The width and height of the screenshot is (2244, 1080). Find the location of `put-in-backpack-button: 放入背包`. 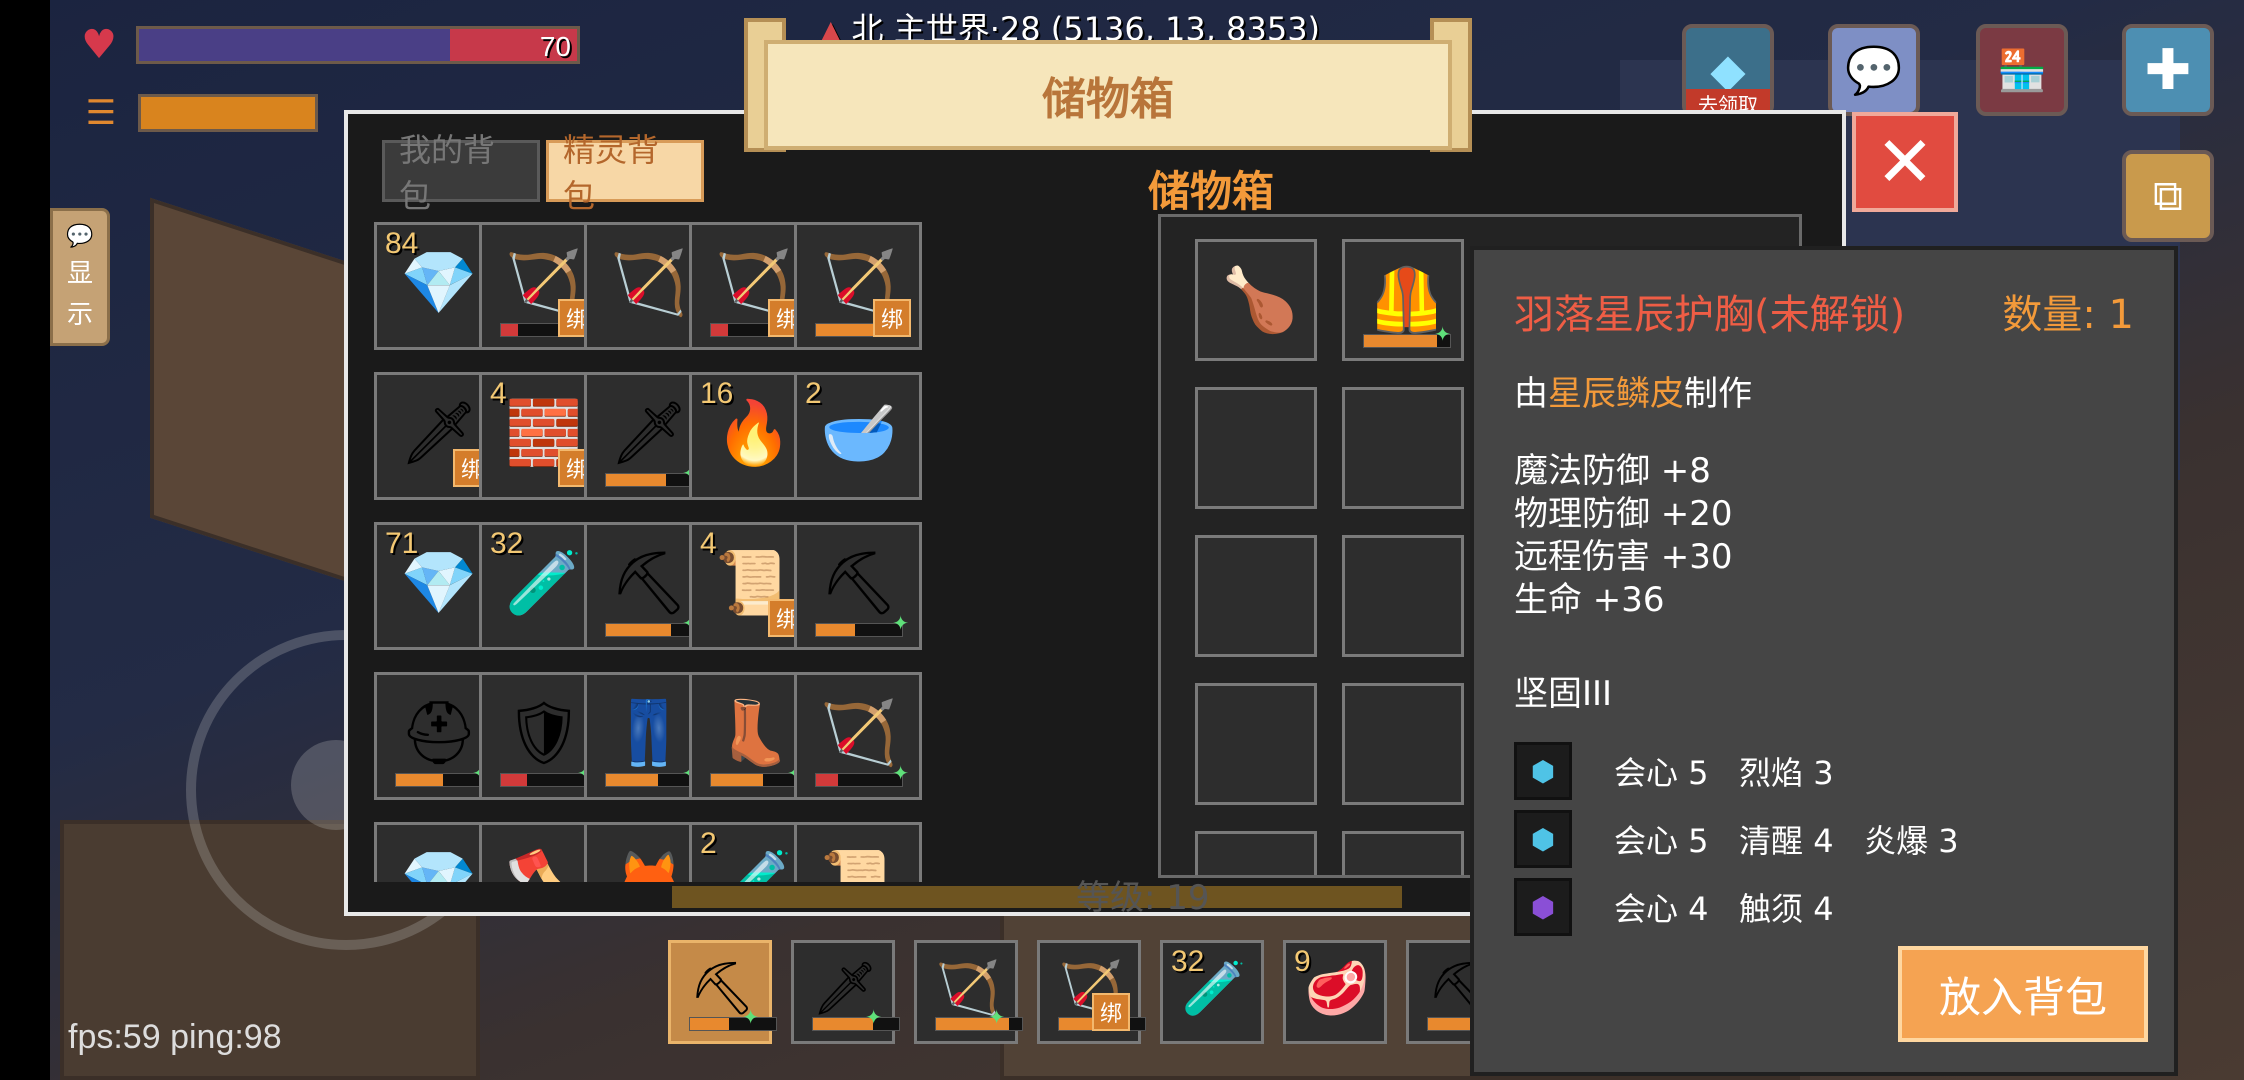

put-in-backpack-button: 放入背包 is located at coordinates (2023, 994).